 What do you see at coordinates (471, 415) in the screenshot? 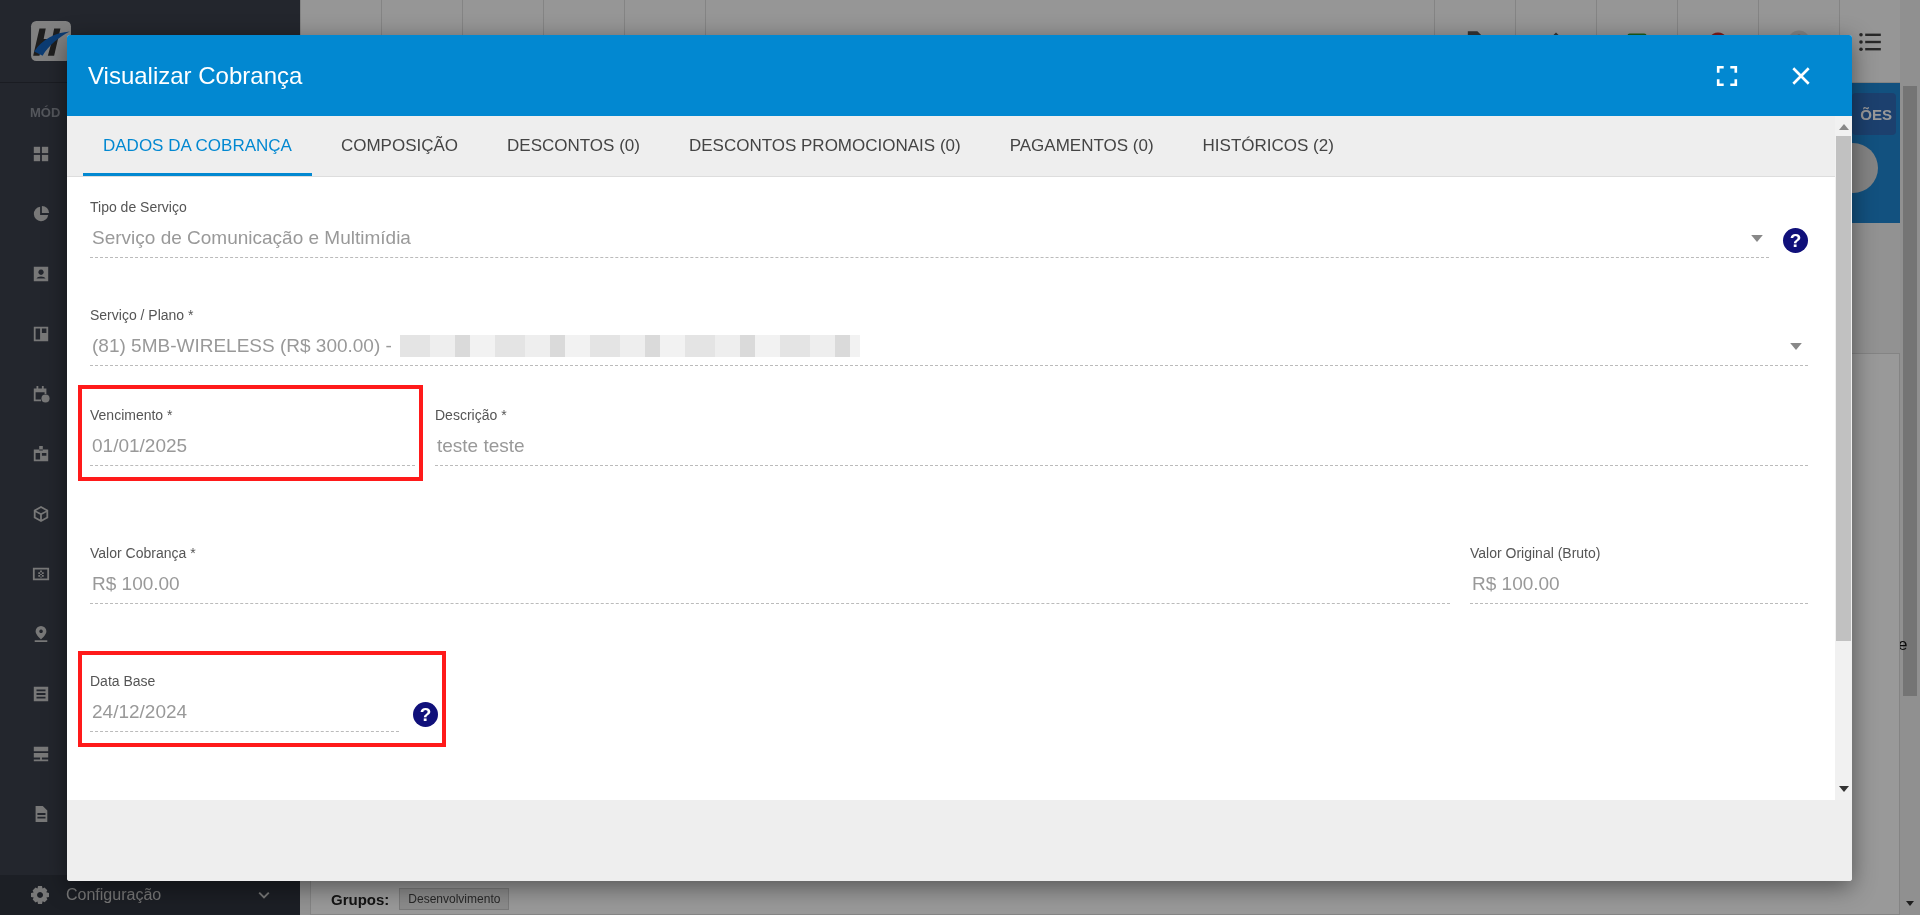
I see `field-label: Descrição *` at bounding box center [471, 415].